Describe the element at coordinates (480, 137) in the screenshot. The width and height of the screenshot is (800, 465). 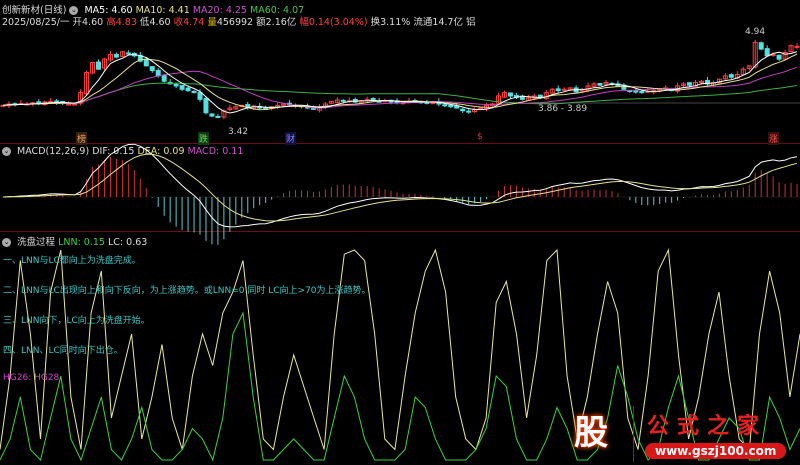
I see `marker-red: $` at that location.